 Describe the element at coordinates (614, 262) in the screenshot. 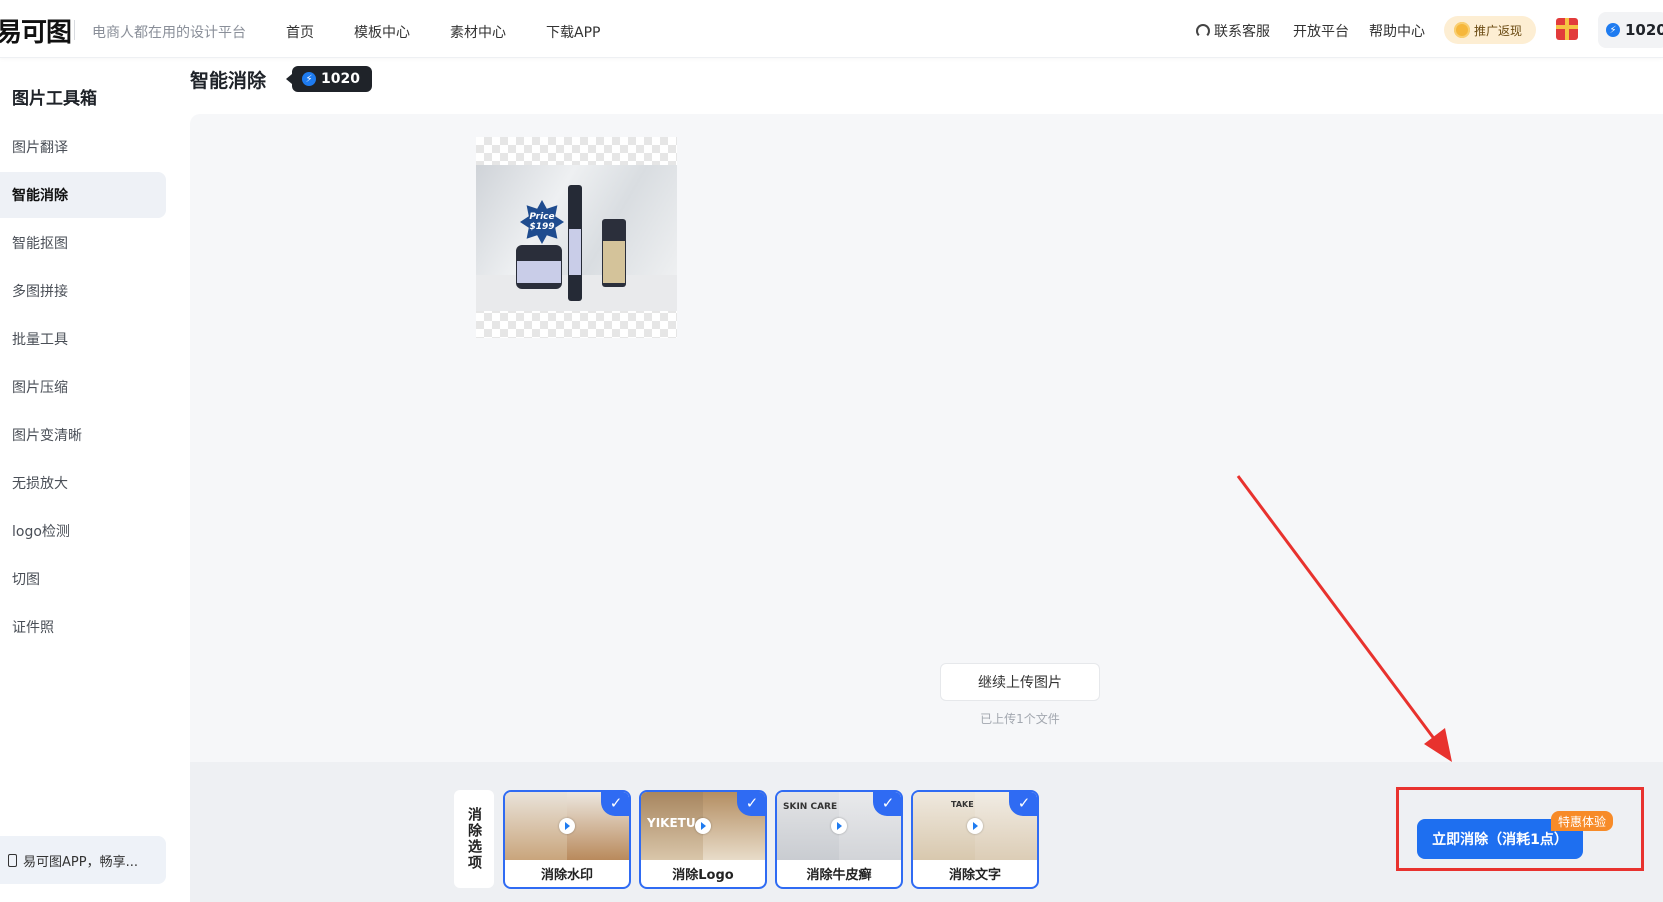

I see `bottle-small-label` at that location.